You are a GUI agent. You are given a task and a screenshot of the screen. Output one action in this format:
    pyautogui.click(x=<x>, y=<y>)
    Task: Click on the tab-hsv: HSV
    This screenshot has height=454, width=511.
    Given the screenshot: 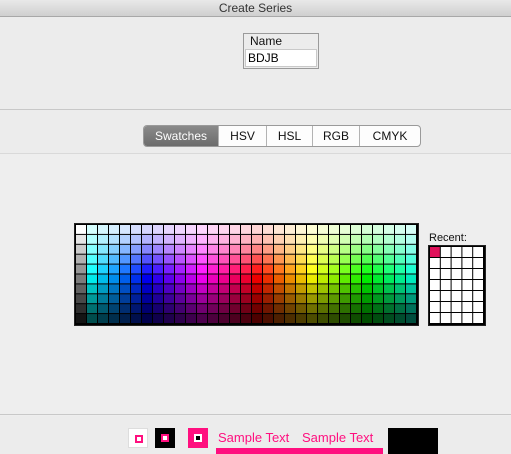 What is the action you would take?
    pyautogui.click(x=242, y=136)
    